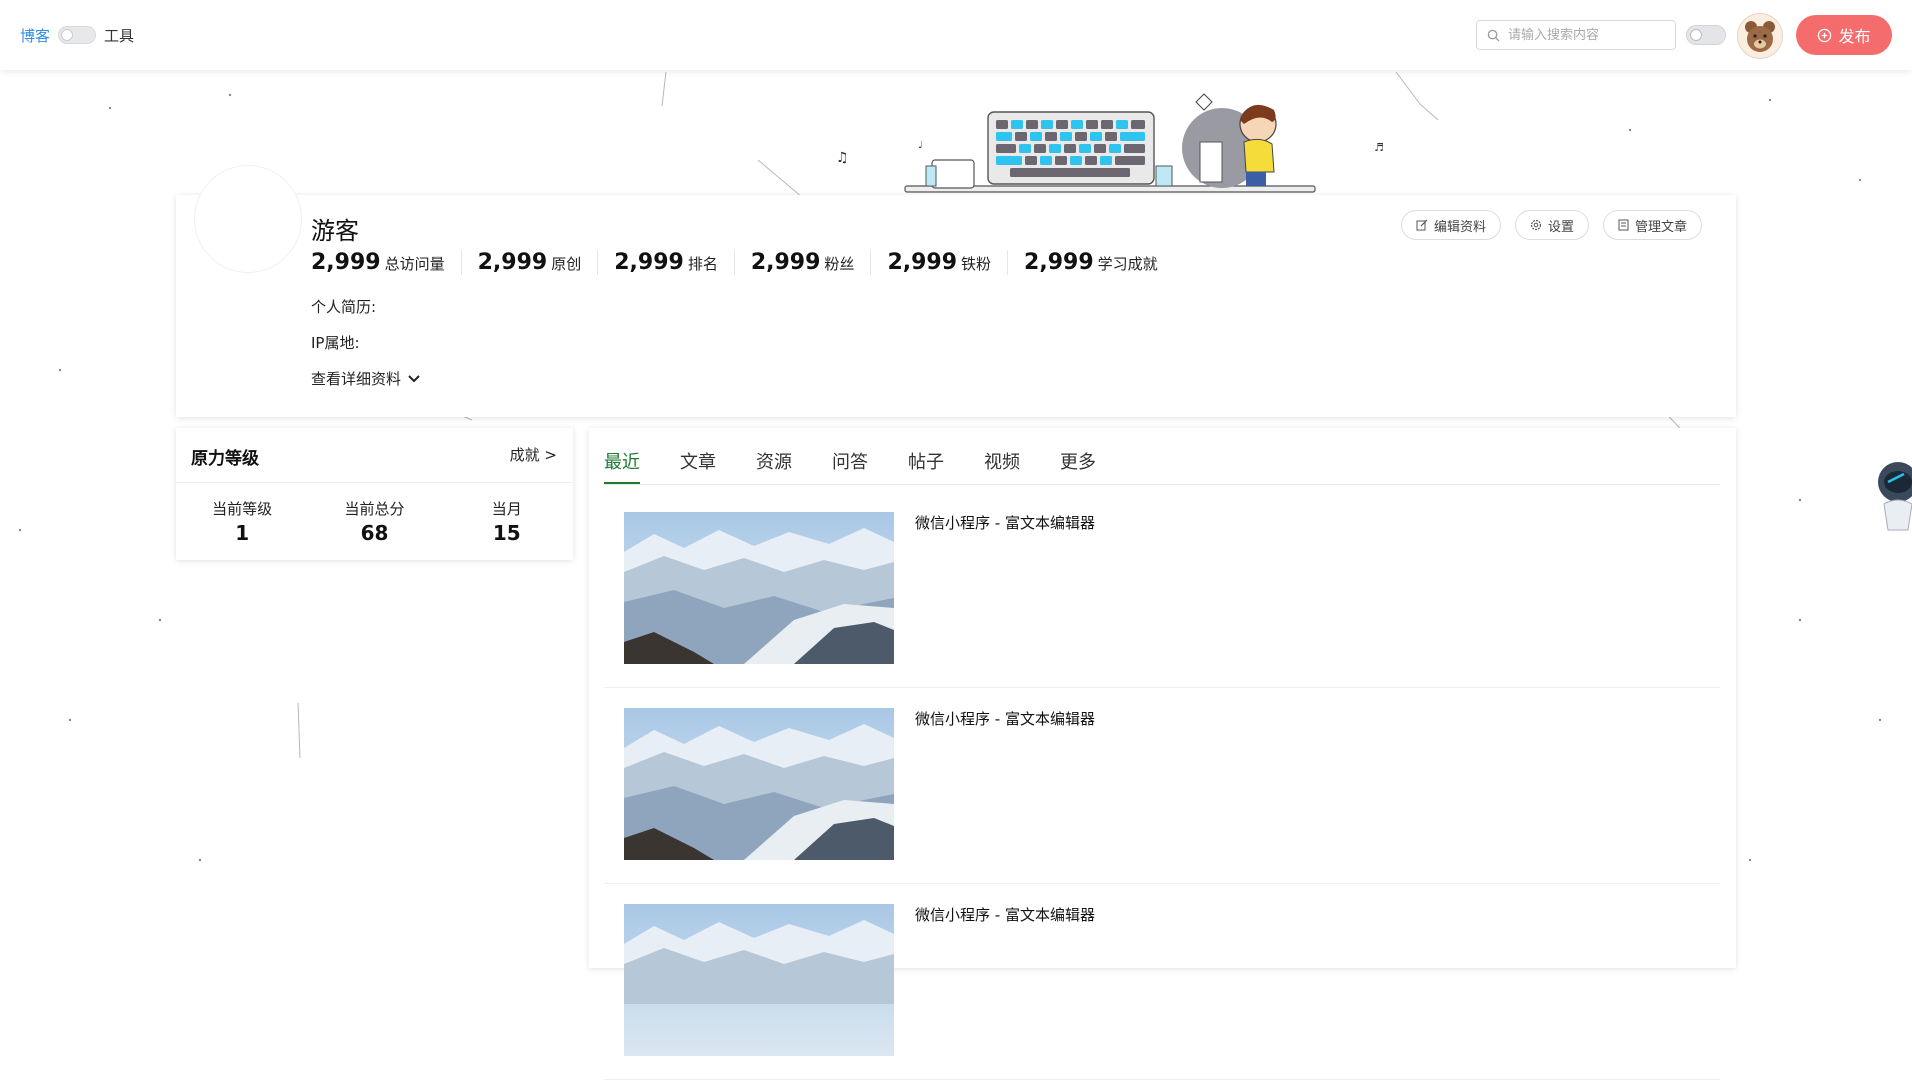 Image resolution: width=1912 pixels, height=1080 pixels. What do you see at coordinates (1536, 225) in the screenshot?
I see `gear-icon` at bounding box center [1536, 225].